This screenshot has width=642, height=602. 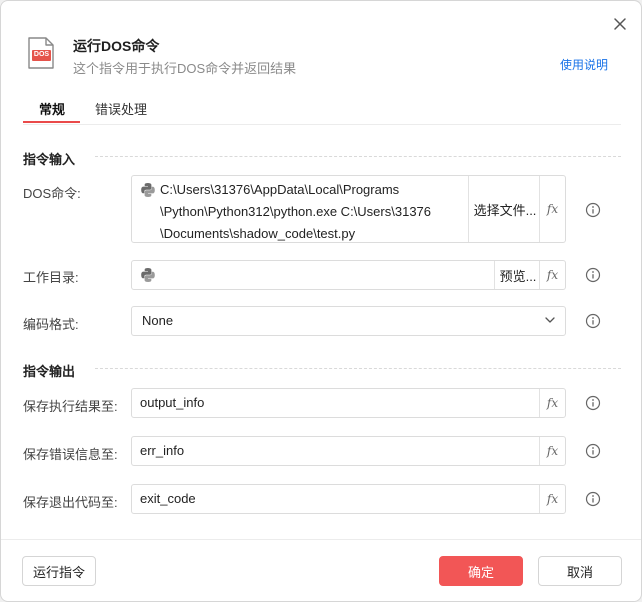 I want to click on exit-code-value: exit_code, so click(x=168, y=498).